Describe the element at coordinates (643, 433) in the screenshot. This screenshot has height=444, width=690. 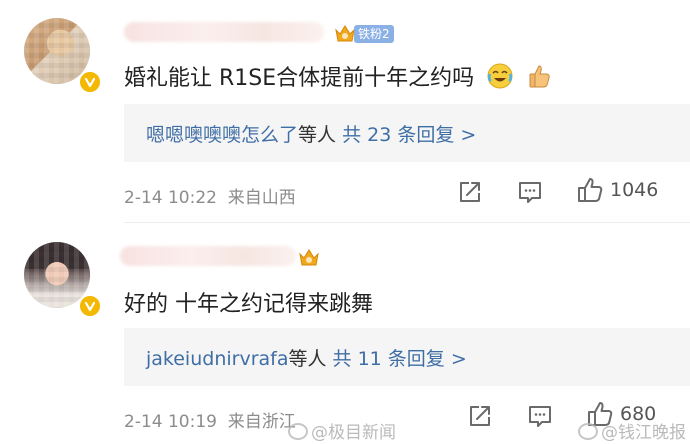
I see `watermark-text: @钱江晚报` at that location.